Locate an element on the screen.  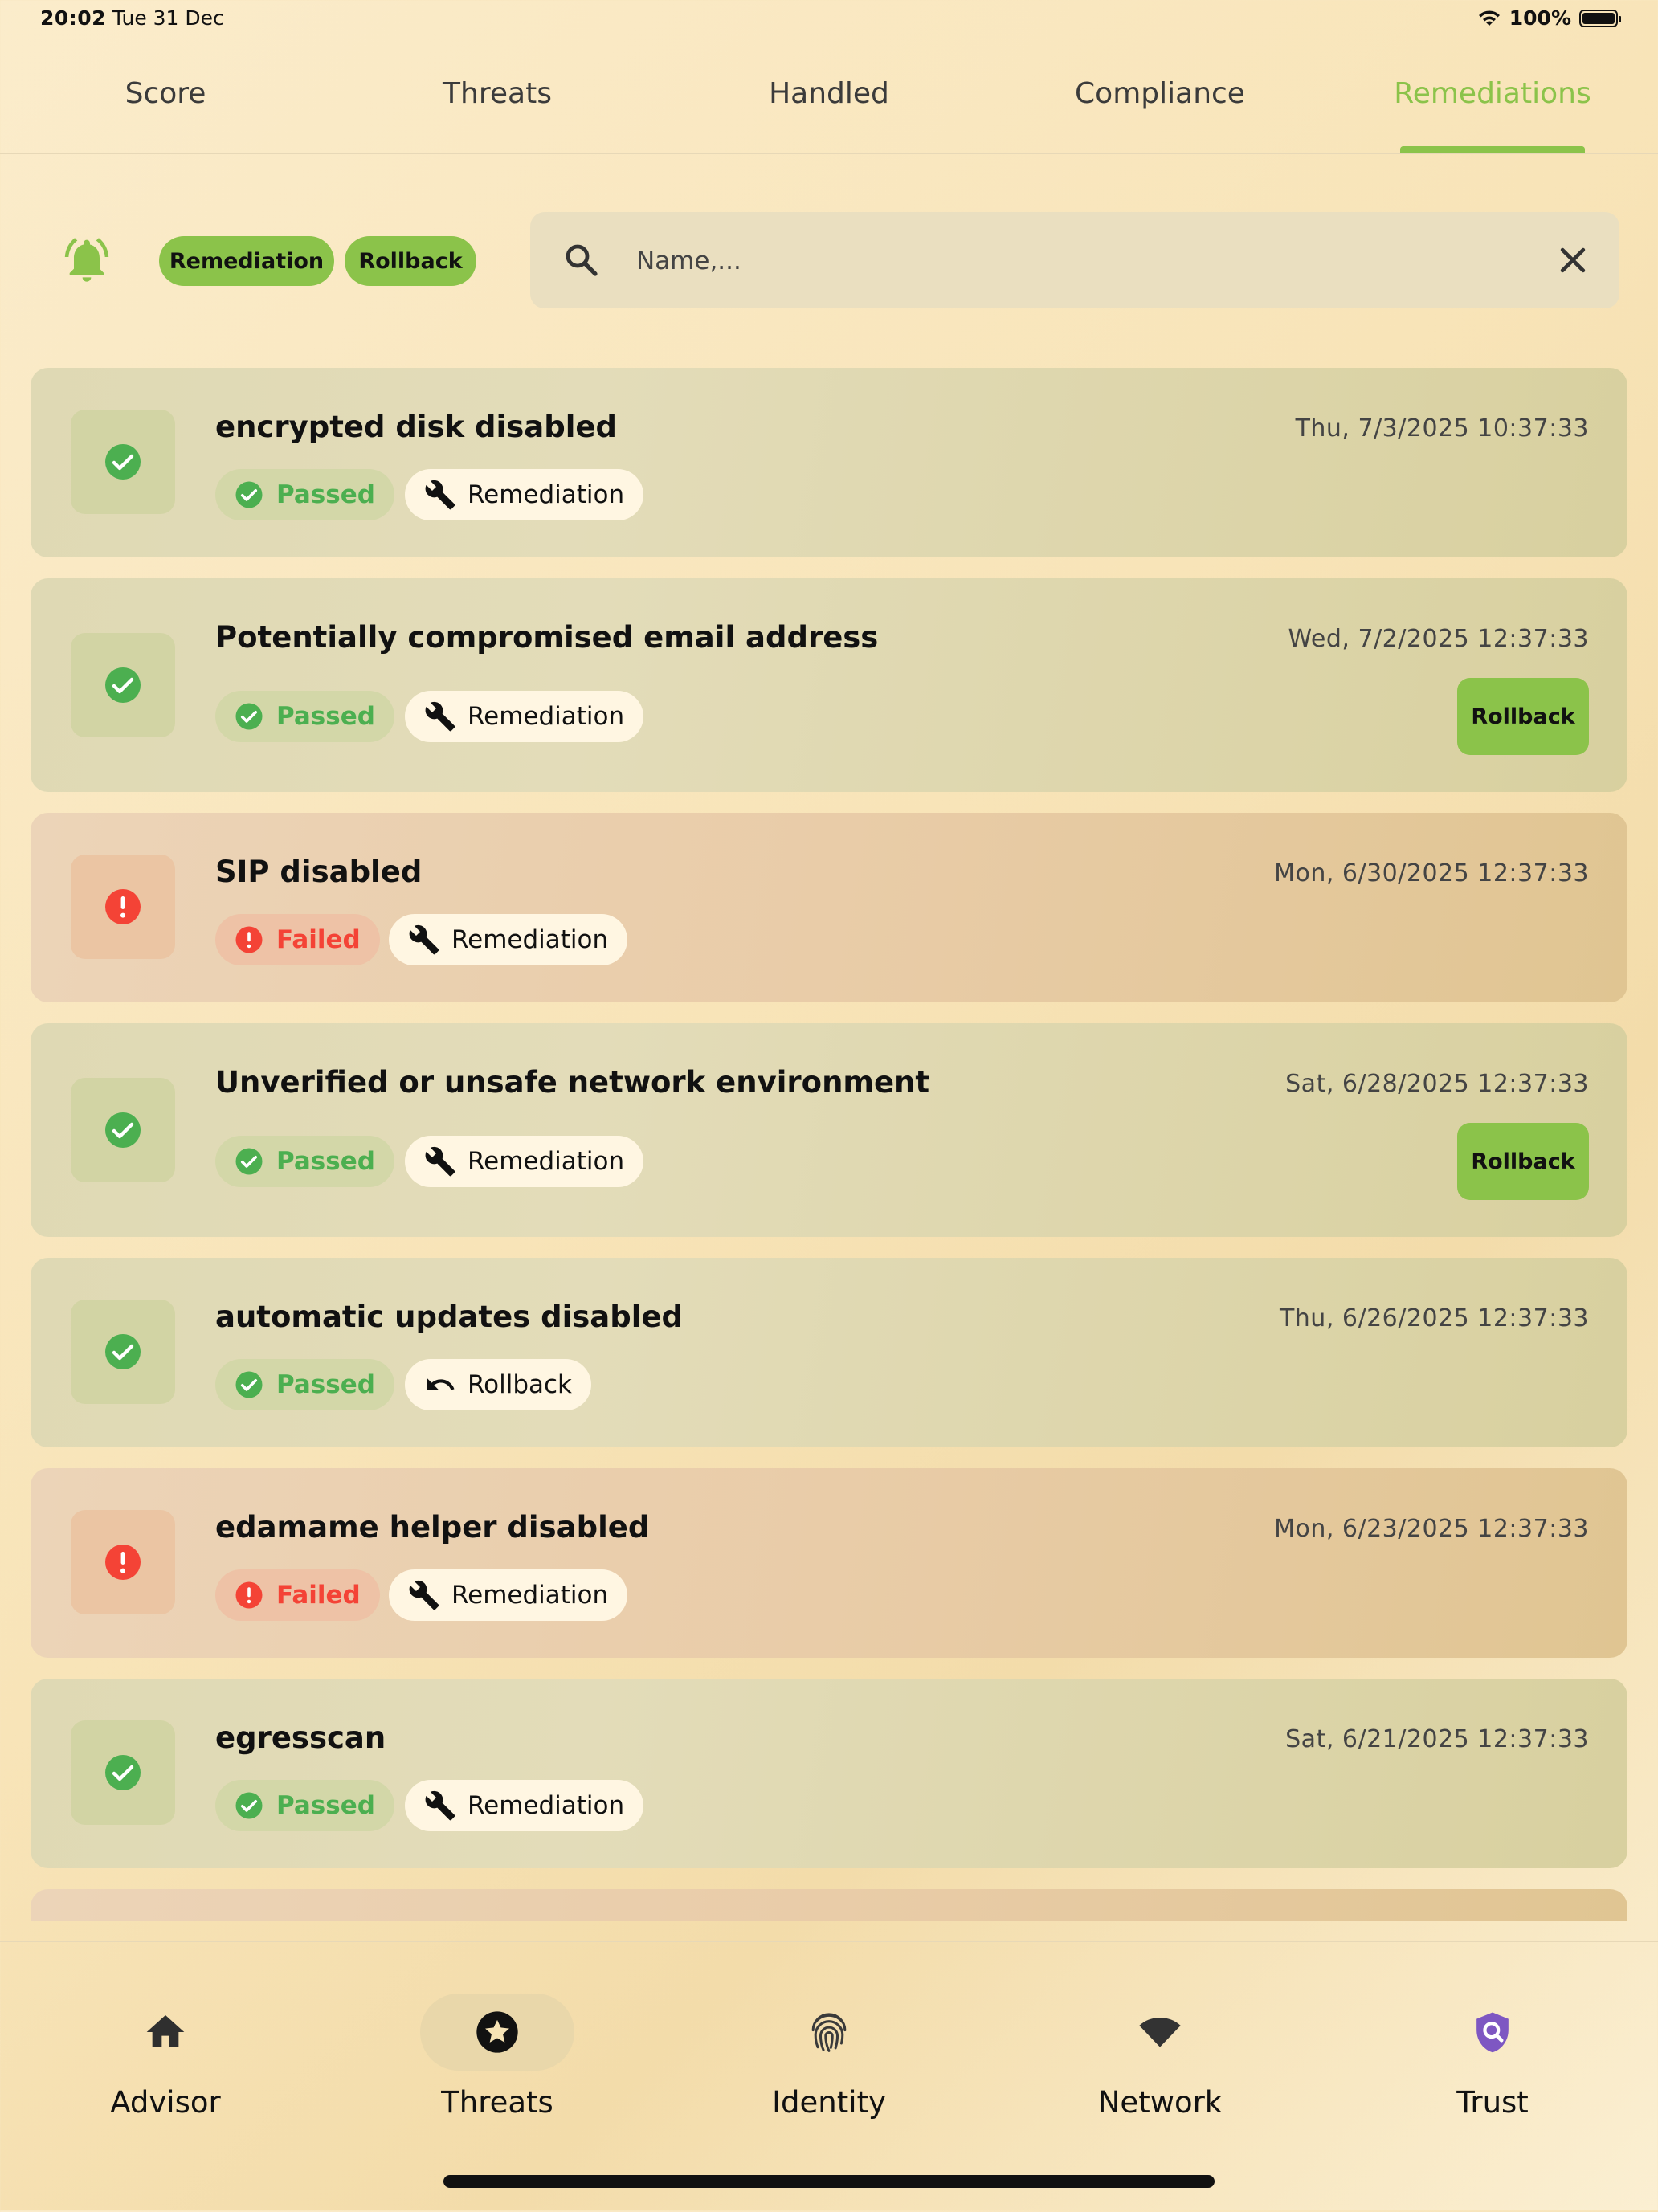
search-bar is located at coordinates (1074, 260).